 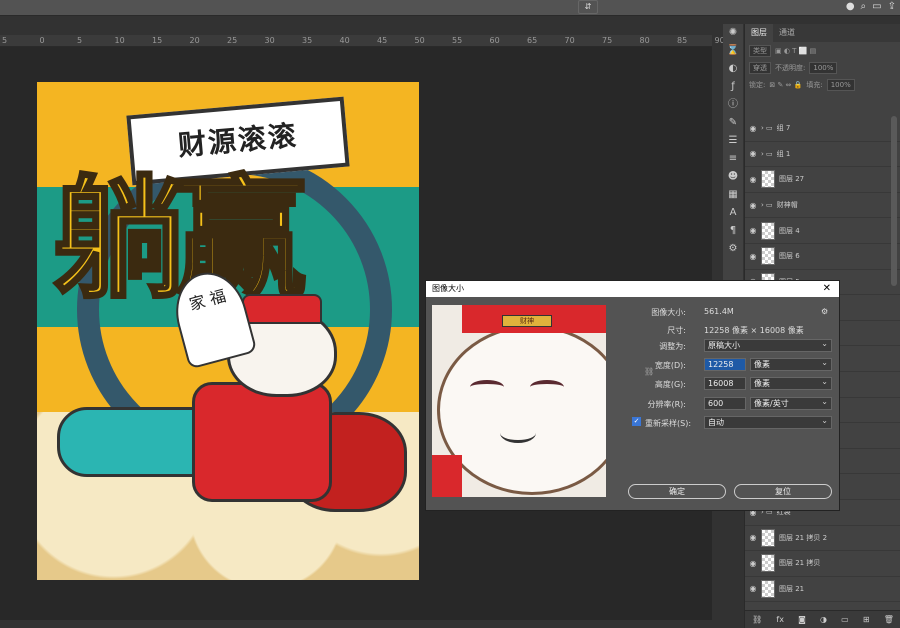 I want to click on layer-row: ◉ 图层 21 拷贝, so click(x=822, y=564).